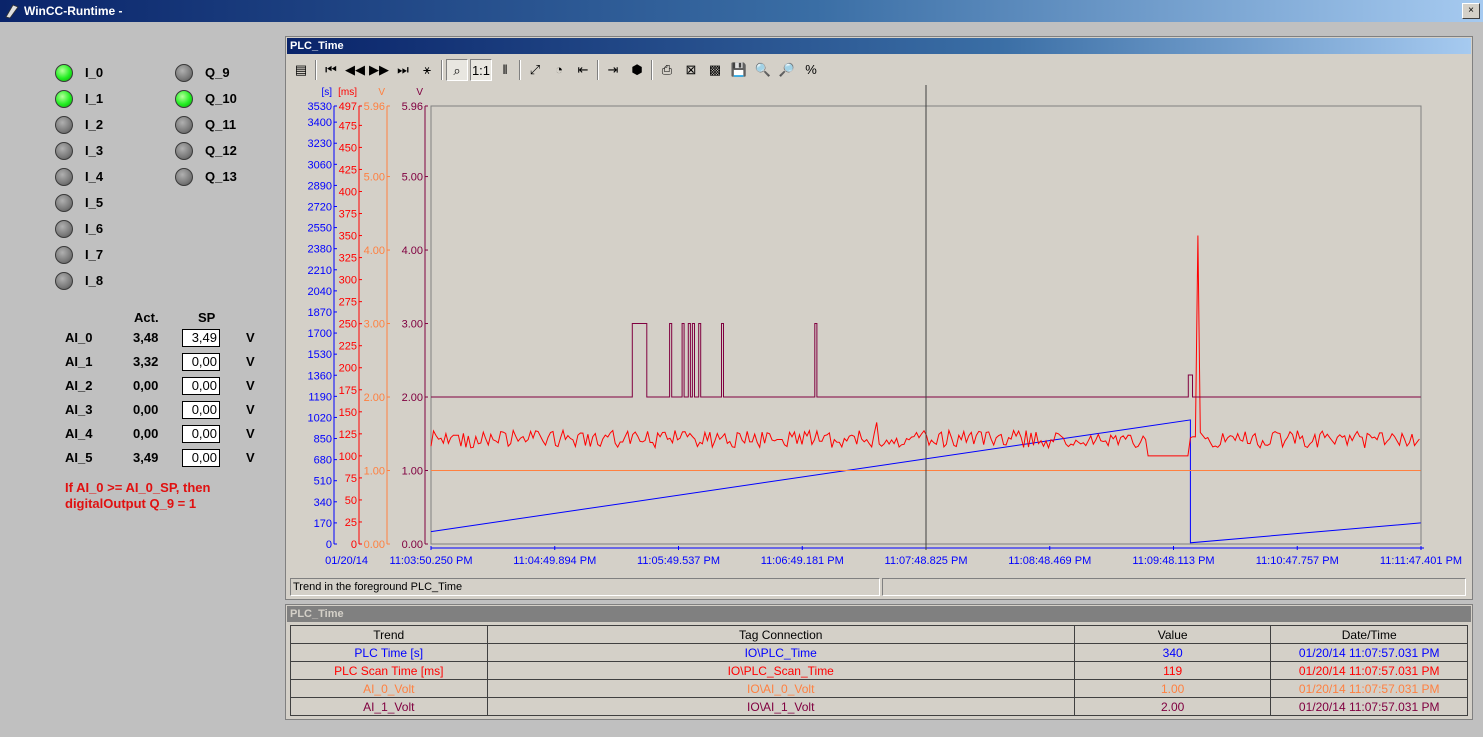 The width and height of the screenshot is (1483, 737). Describe the element at coordinates (348, 192) in the screenshot. I see `axis-tick-label: 400` at that location.